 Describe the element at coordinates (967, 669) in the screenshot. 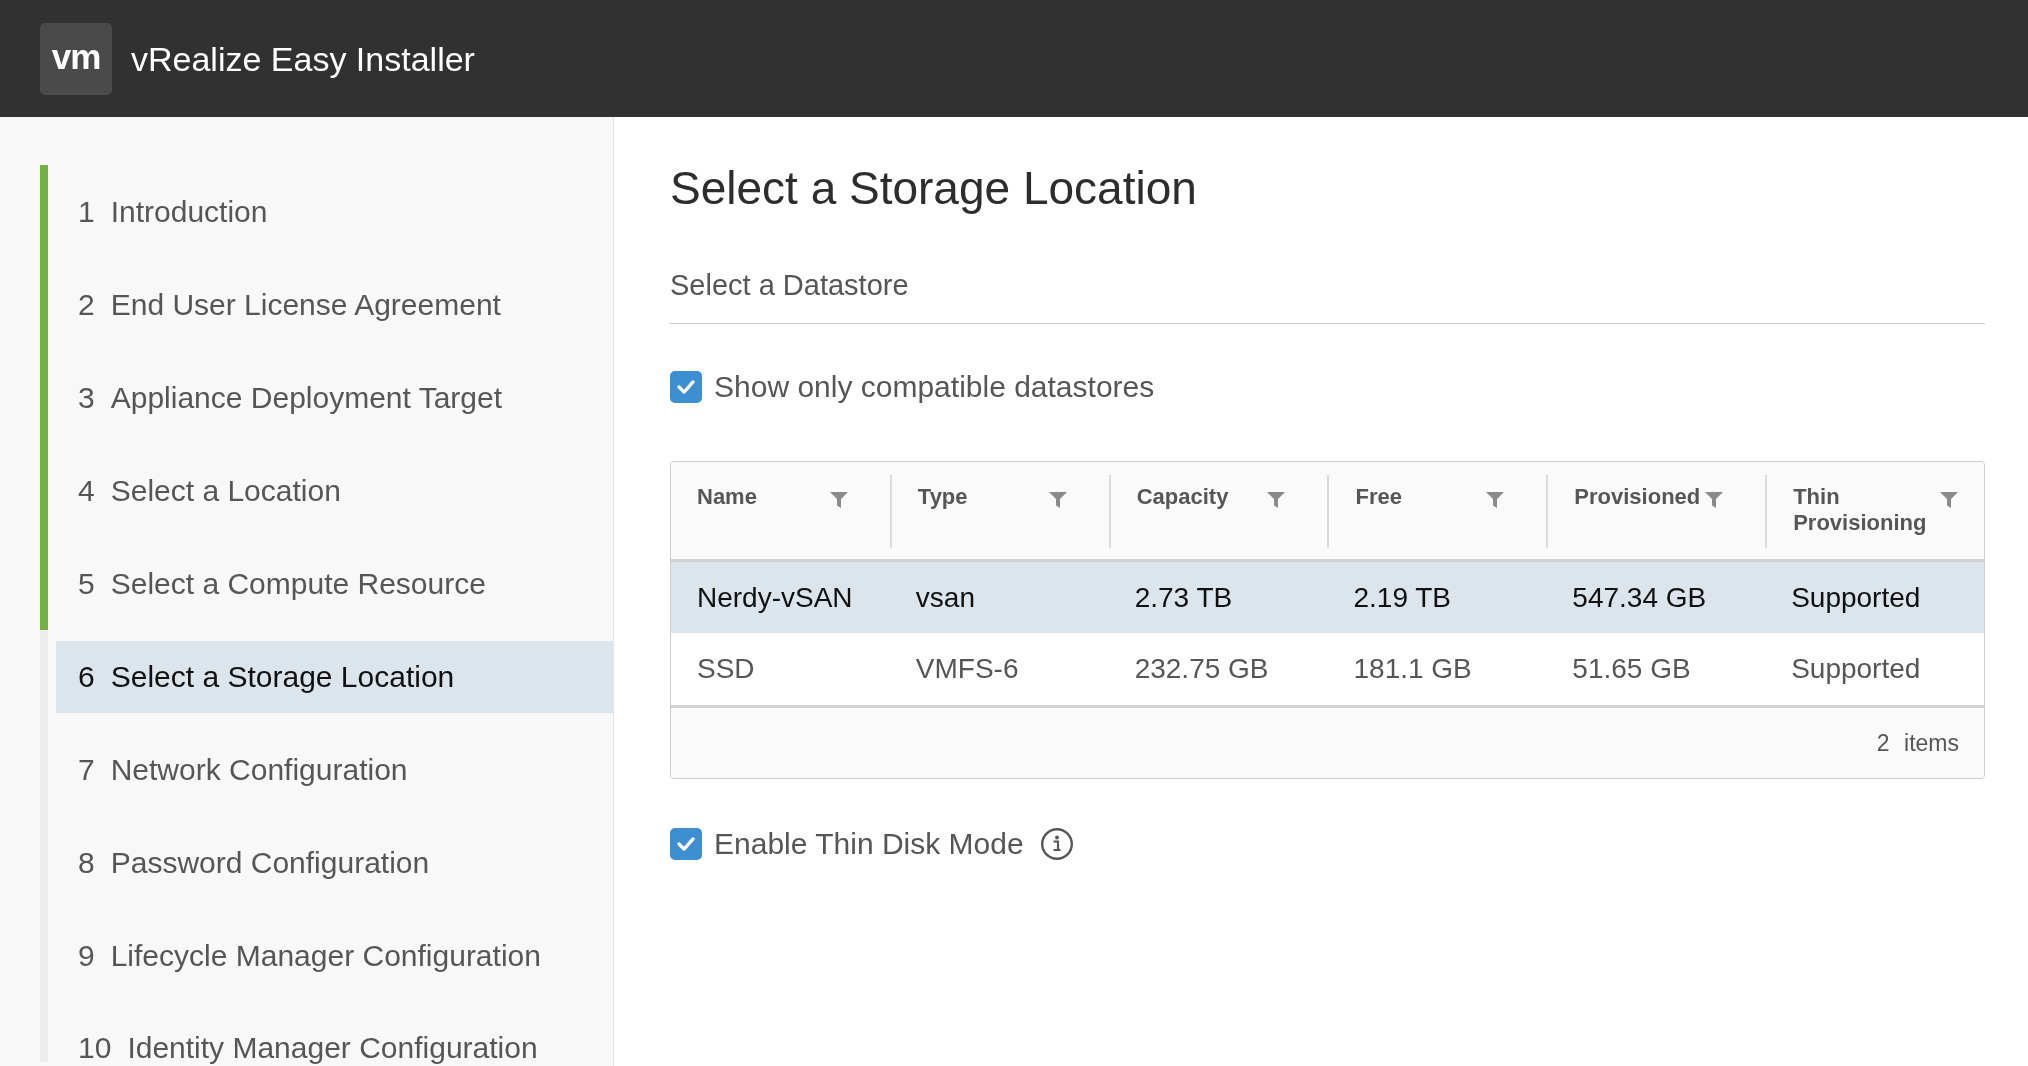

I see `table-cell-text: VMFS-6` at that location.